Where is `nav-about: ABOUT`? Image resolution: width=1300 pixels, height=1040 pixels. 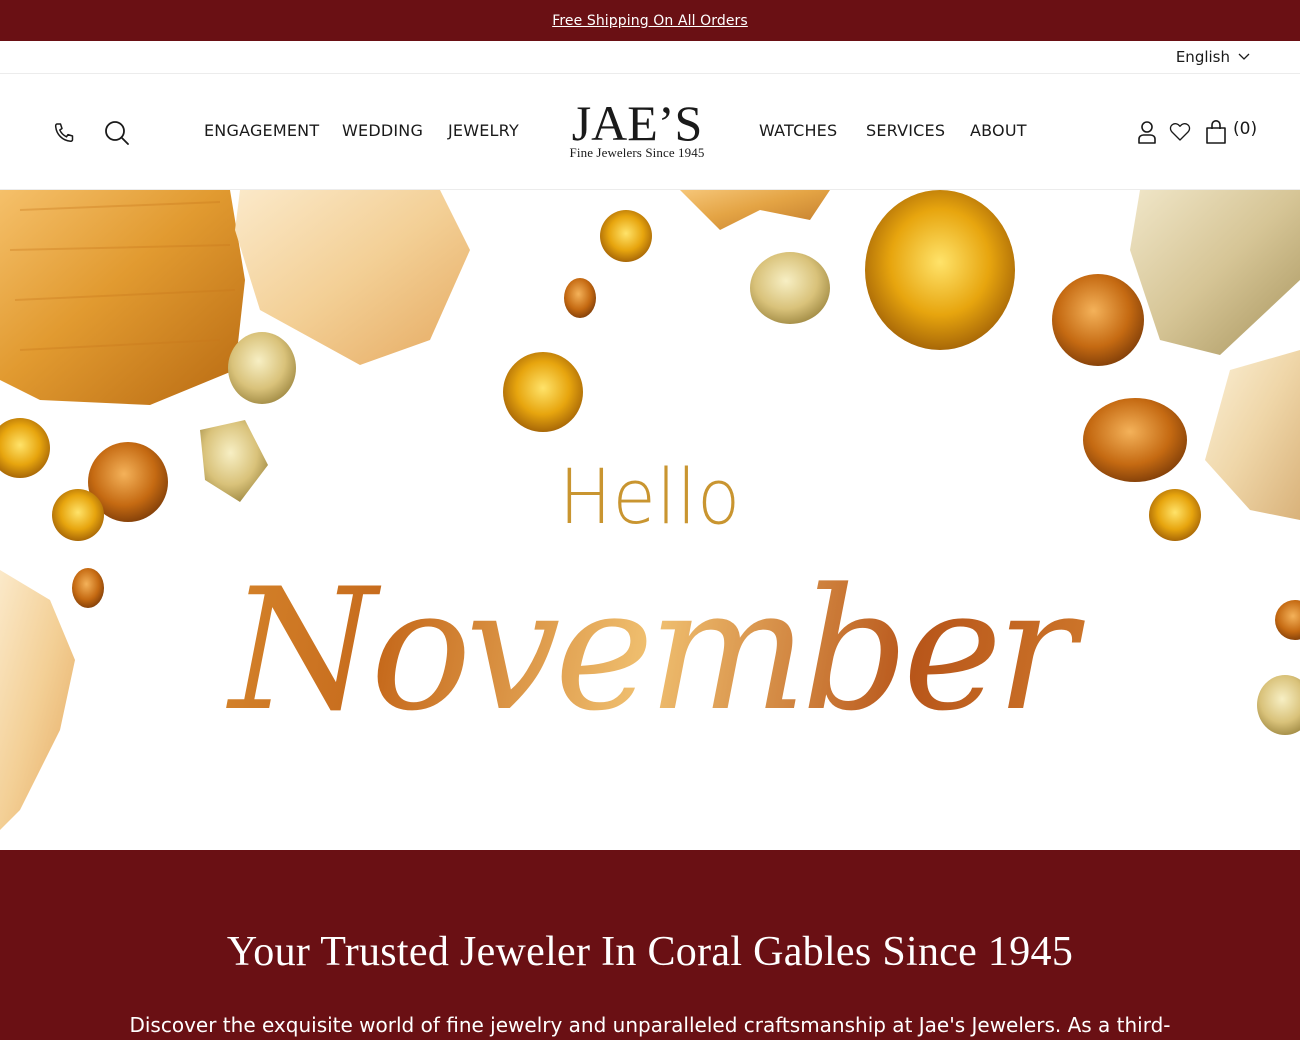 nav-about: ABOUT is located at coordinates (998, 130).